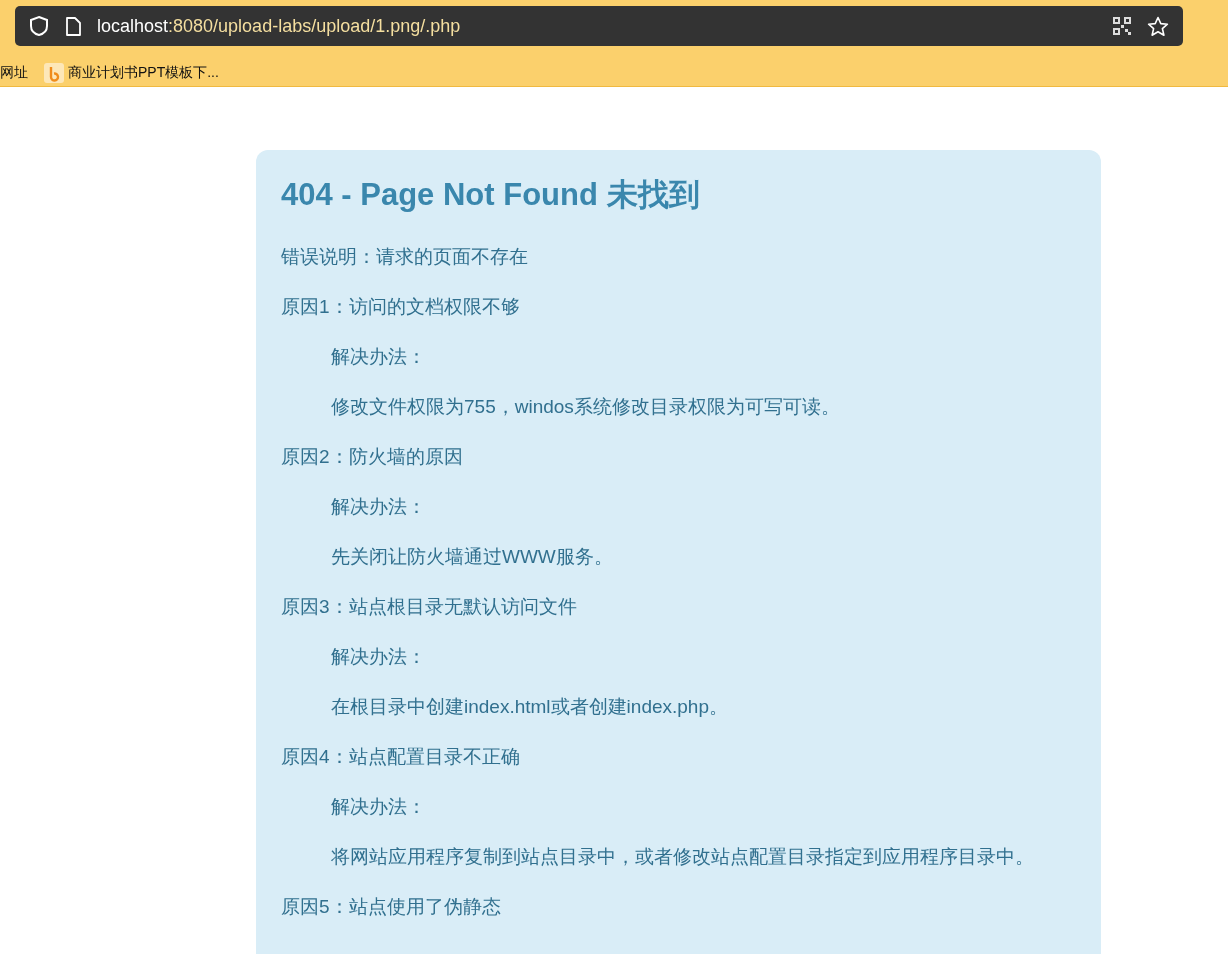 The image size is (1228, 954). I want to click on reason-text: 原因1：访问的文档权限不够, so click(401, 307).